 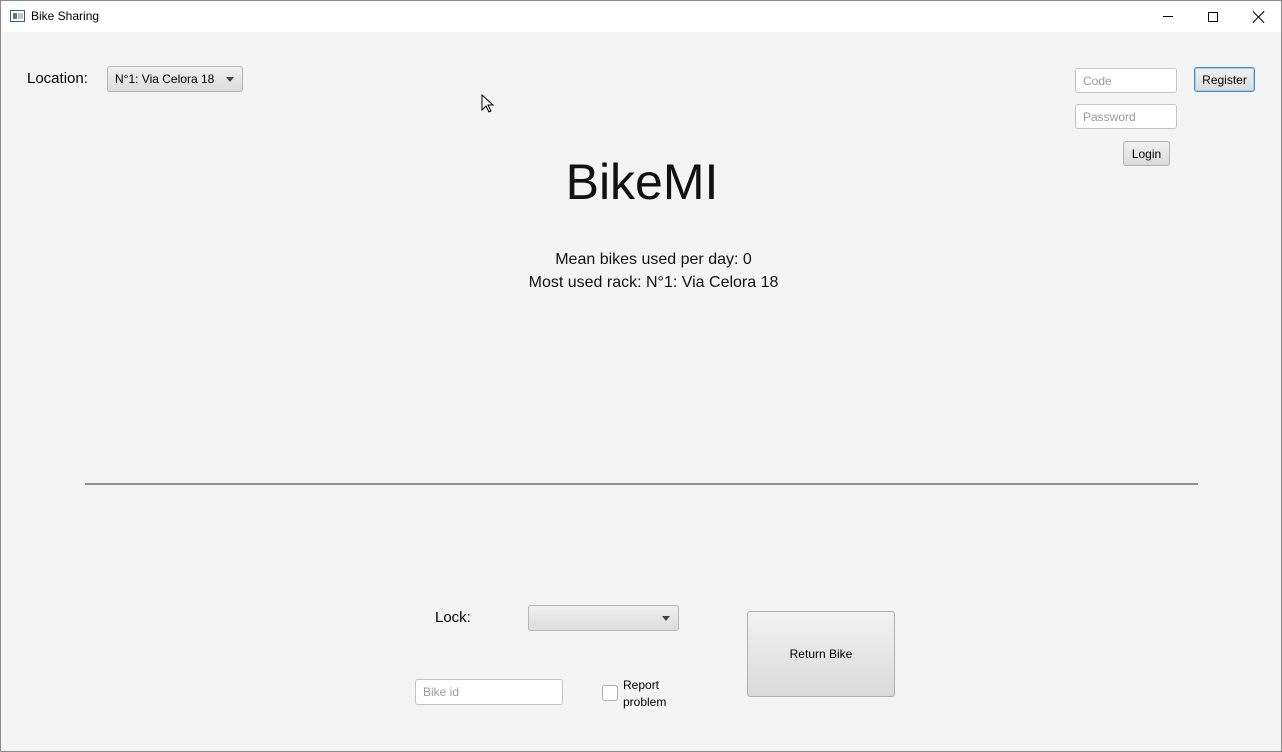 I want to click on location-label: Location:, so click(x=57, y=78).